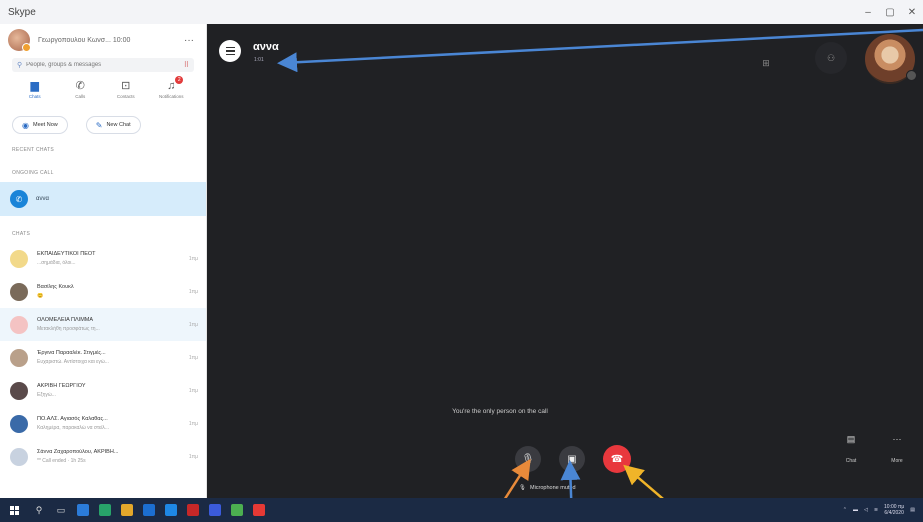 This screenshot has width=923, height=522. Describe the element at coordinates (461, 12) in the screenshot. I see `title-bar: Skype – ▢ ✕` at that location.